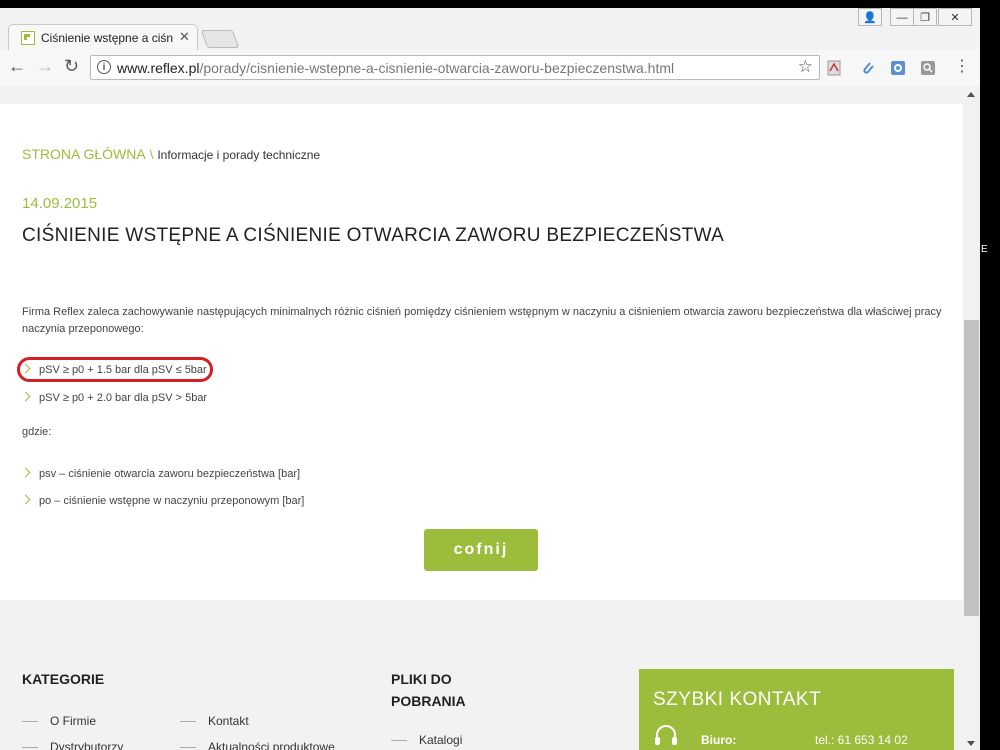 Image resolution: width=1000 pixels, height=750 pixels. Describe the element at coordinates (123, 398) in the screenshot. I see `rule-text: pSV ≥ p0 + 2.0 bar dla pSV > 5bar` at that location.